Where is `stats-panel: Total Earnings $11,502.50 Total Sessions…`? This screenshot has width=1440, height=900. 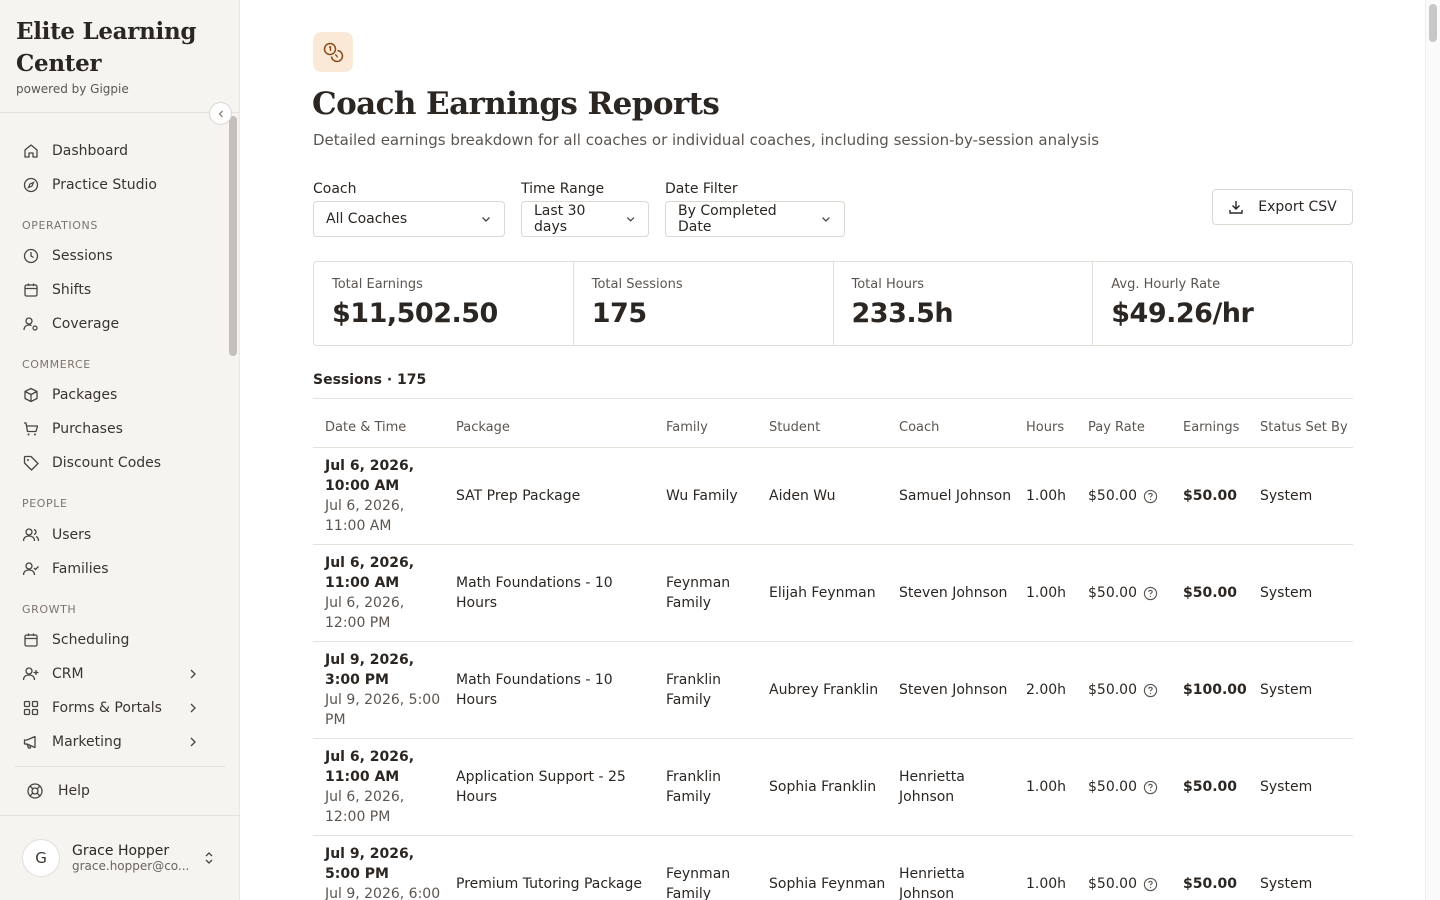
stats-panel: Total Earnings $11,502.50 Total Sessions… is located at coordinates (833, 303).